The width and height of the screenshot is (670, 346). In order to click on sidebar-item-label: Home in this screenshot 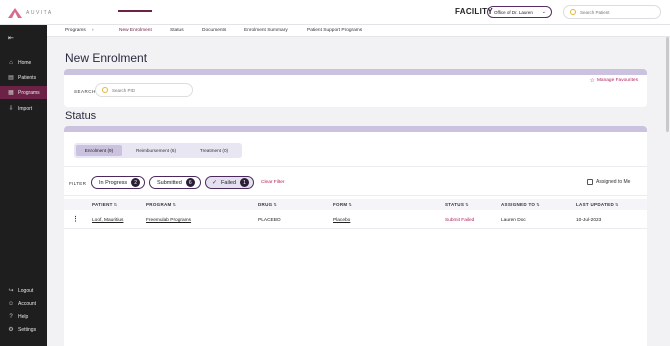, I will do `click(25, 62)`.